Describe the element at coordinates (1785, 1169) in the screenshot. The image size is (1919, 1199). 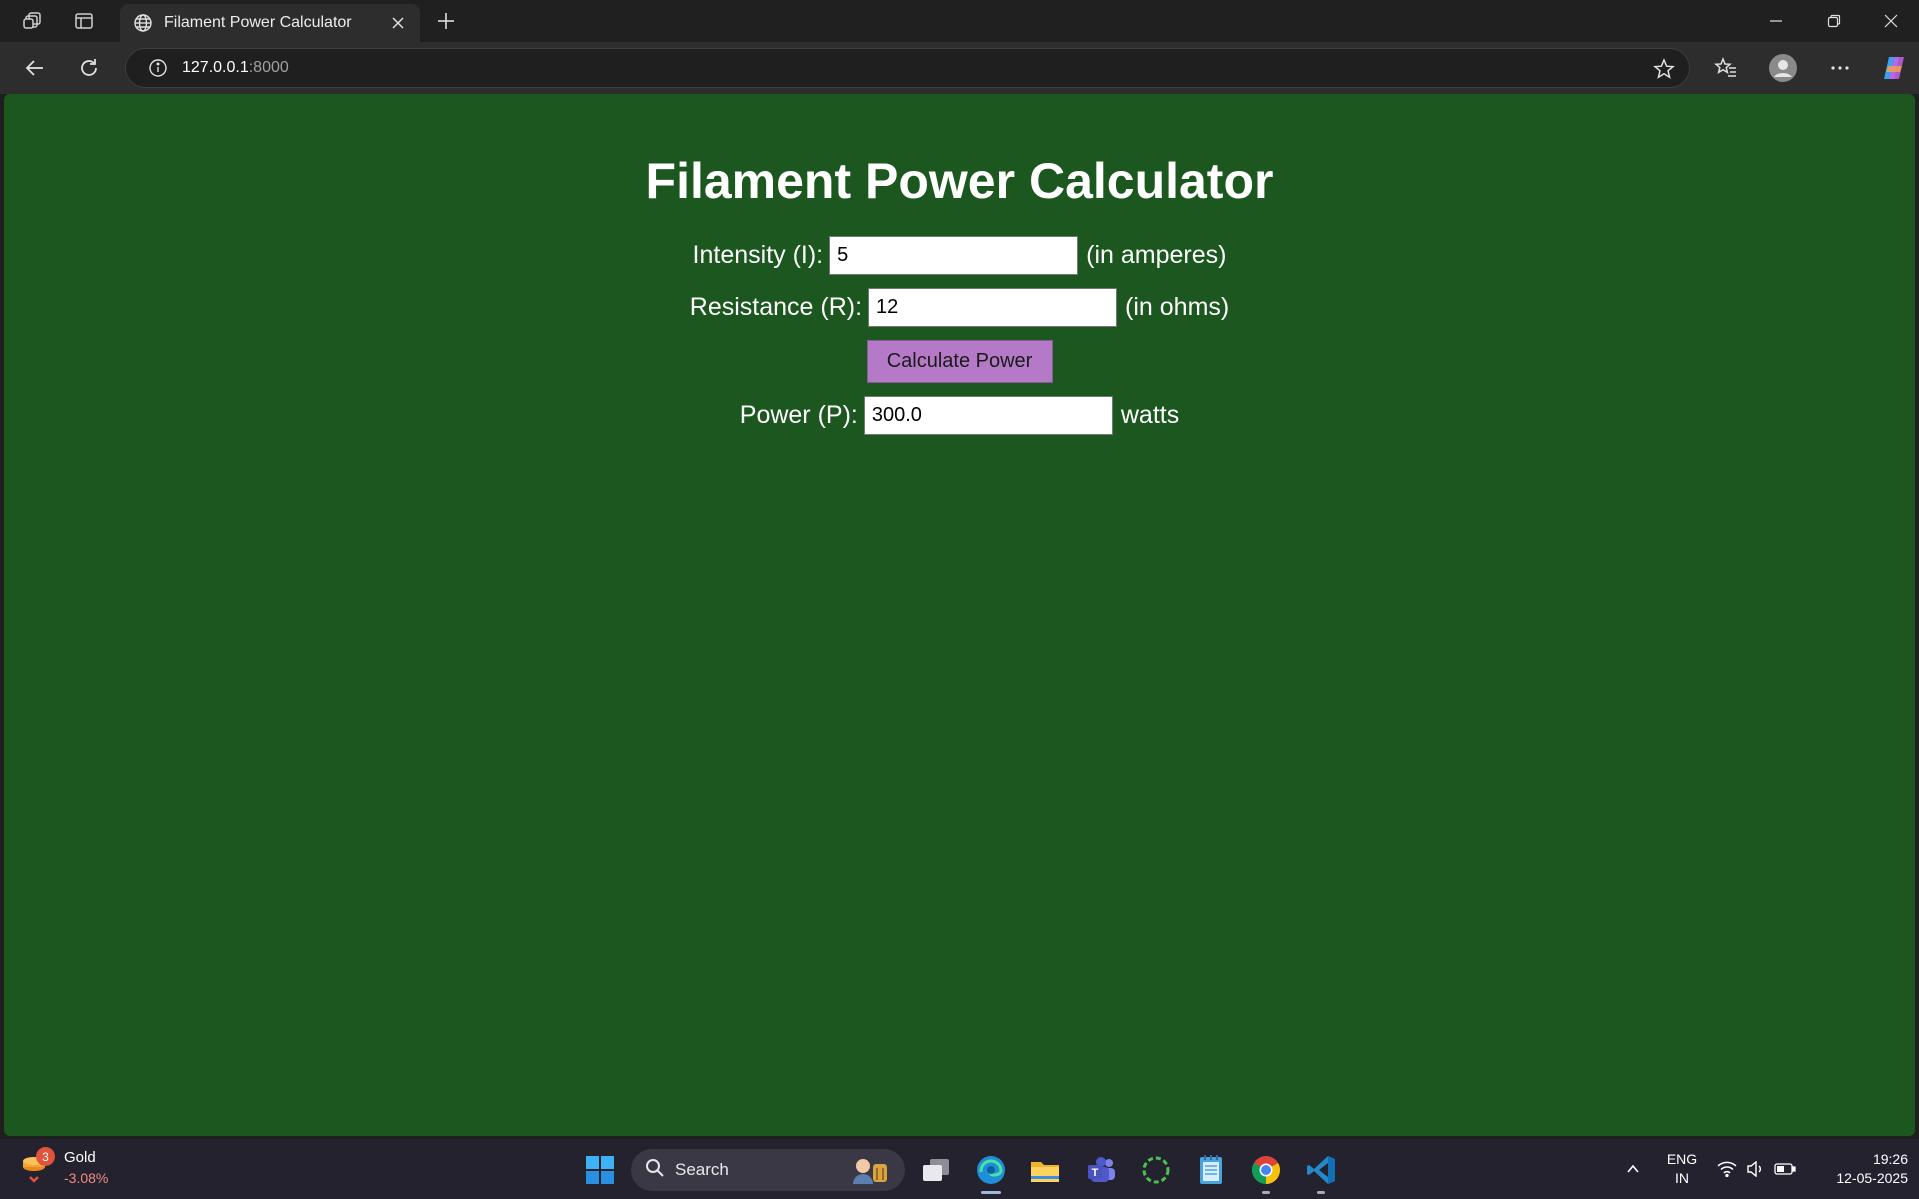
I see `battery-icon` at that location.